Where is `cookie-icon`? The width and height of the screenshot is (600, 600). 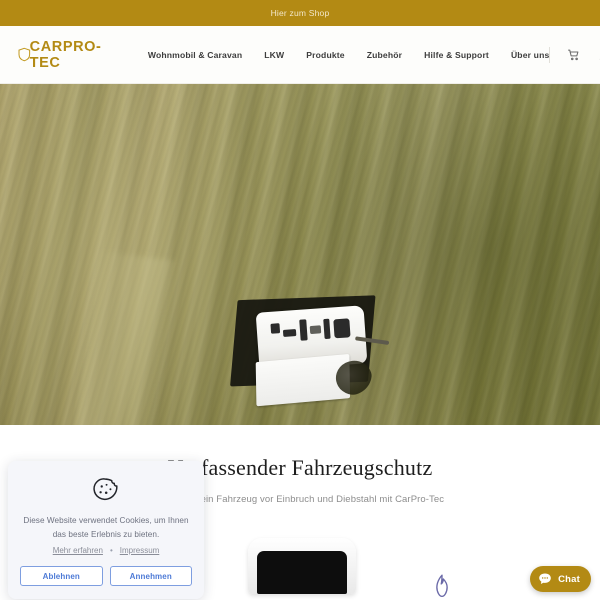
cookie-icon is located at coordinates (105, 489).